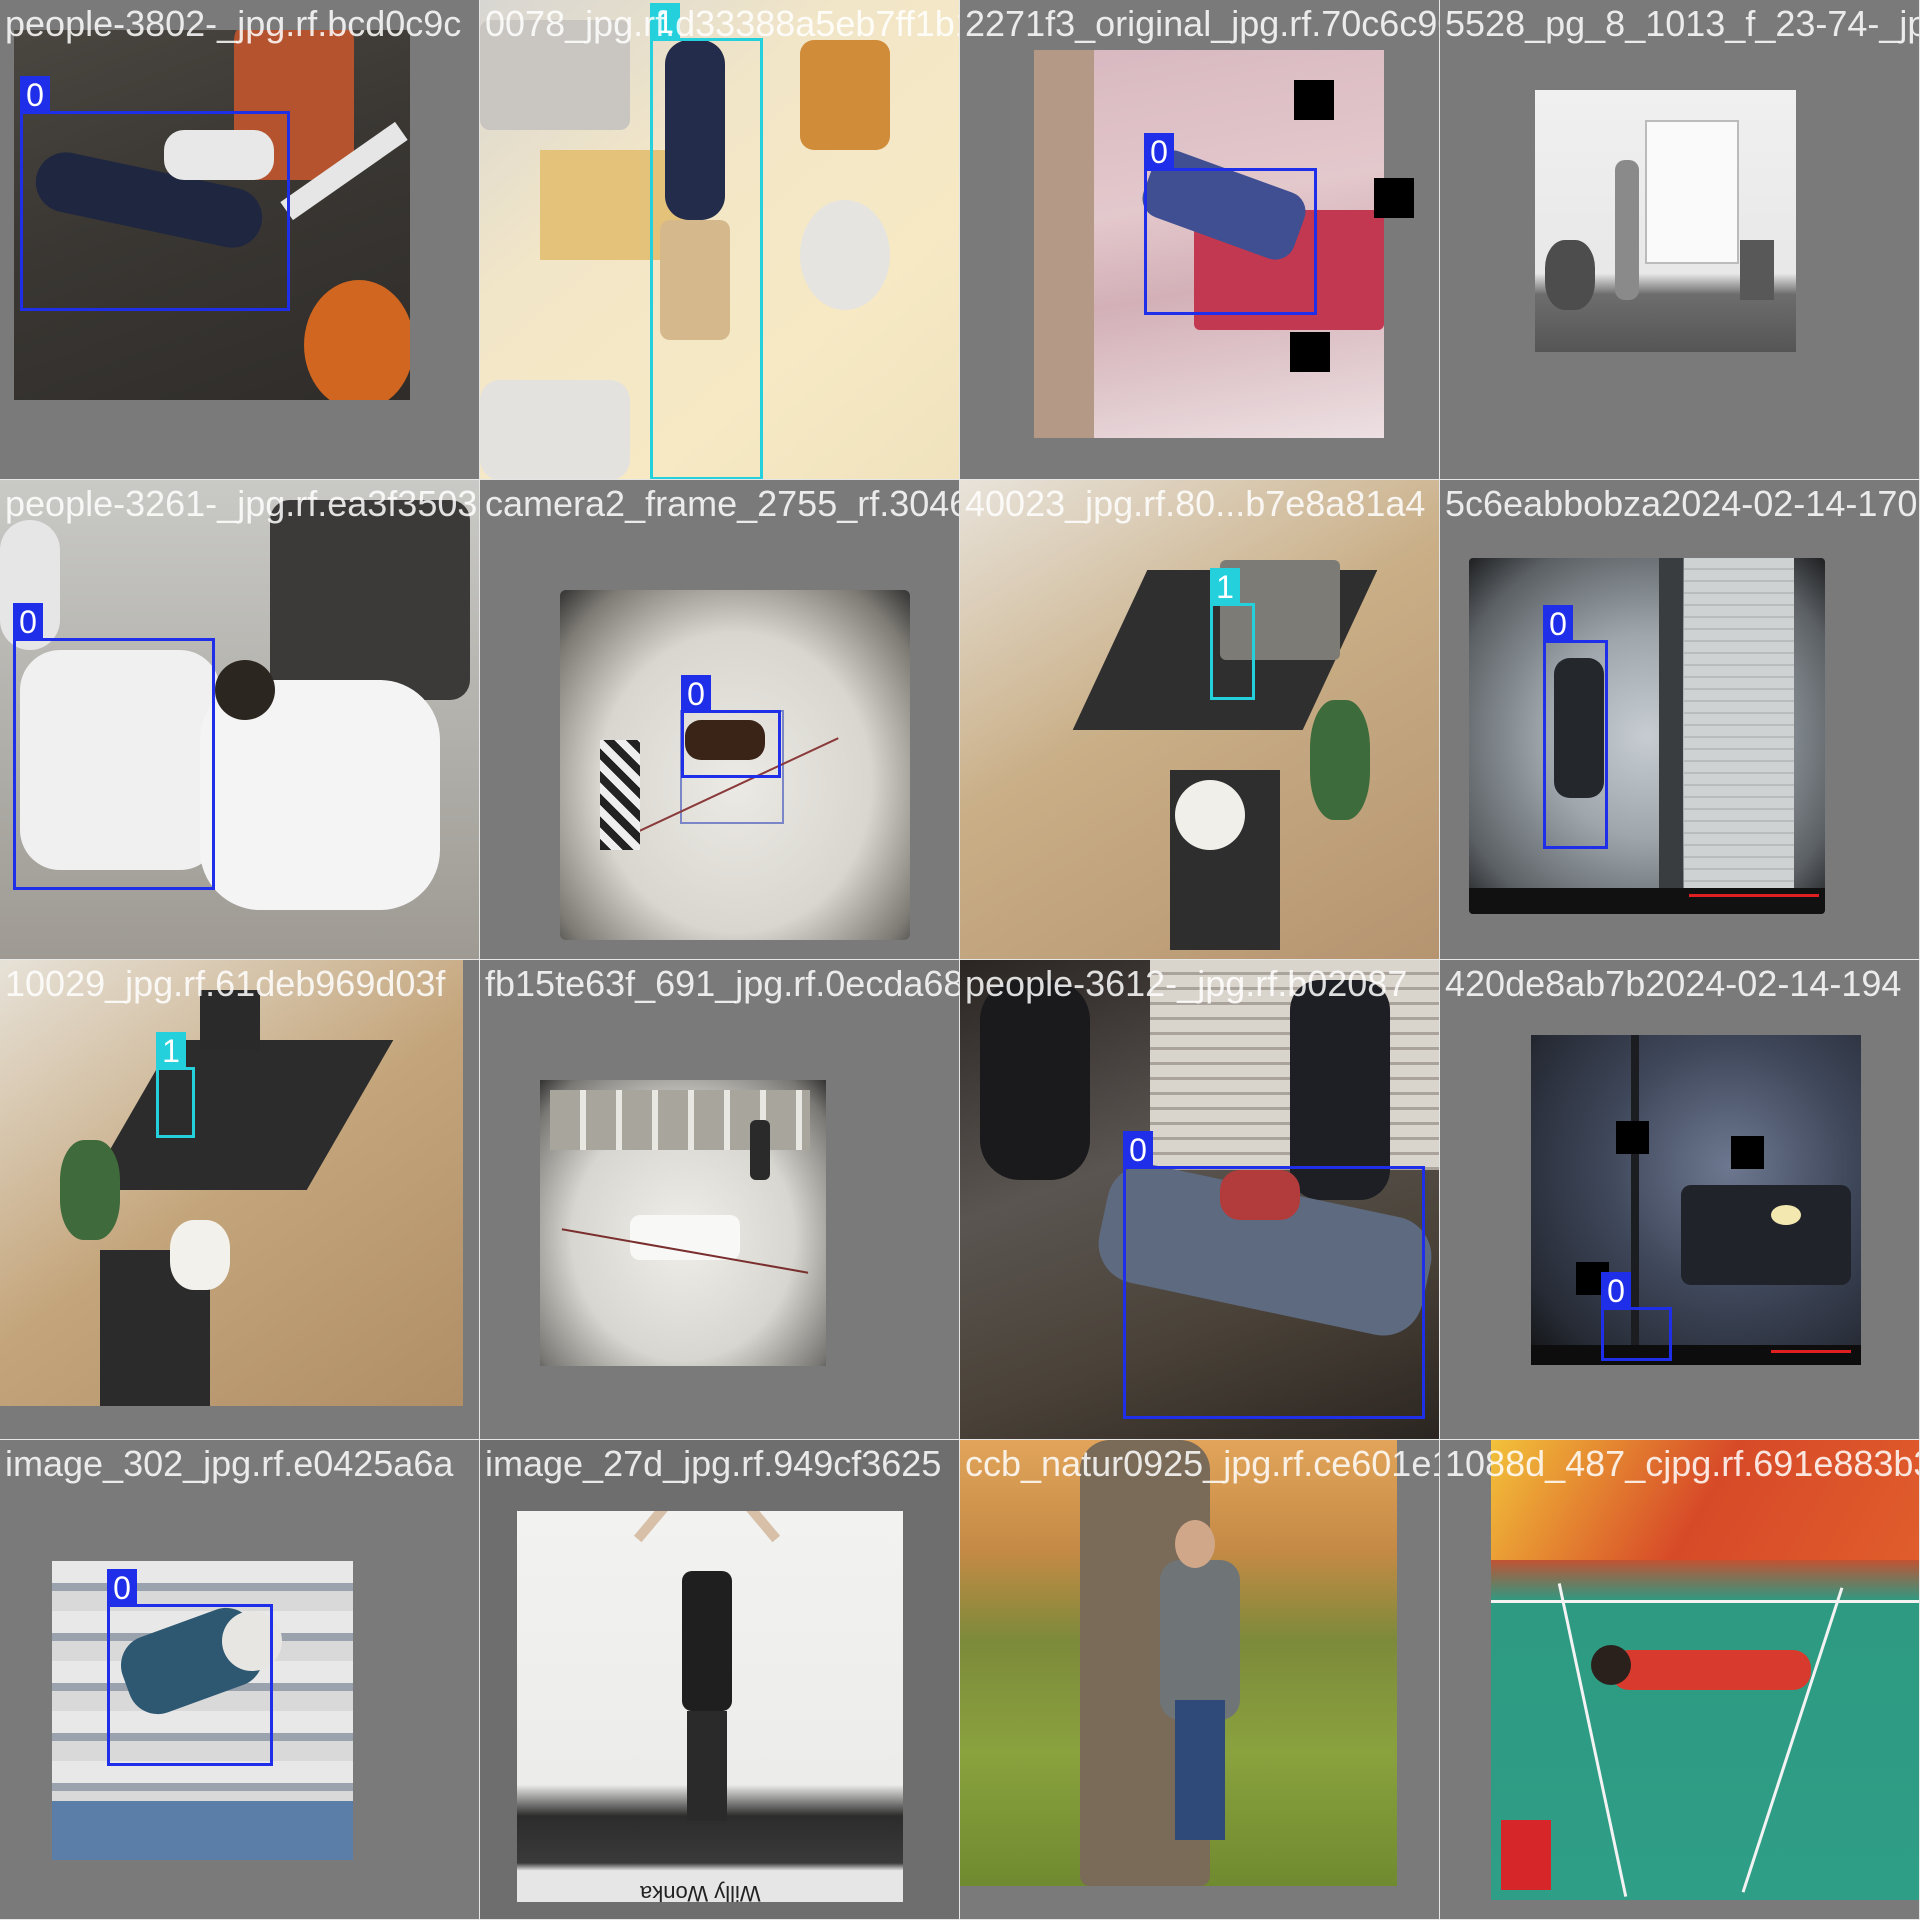  I want to click on mosaic-tile: 10029_jpg.rf.61deb969d03f 1, so click(240, 1200).